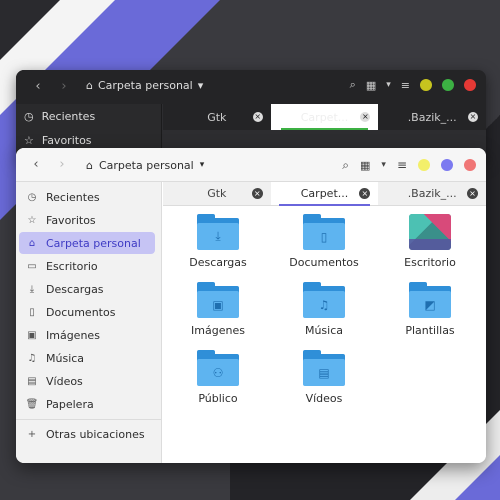 This screenshot has width=500, height=500. What do you see at coordinates (251, 87) in the screenshot?
I see `dark-header-bar: ‹ › ⌂ Carpeta personal ▾ ⌕ ▦ ▾ ≡` at bounding box center [251, 87].